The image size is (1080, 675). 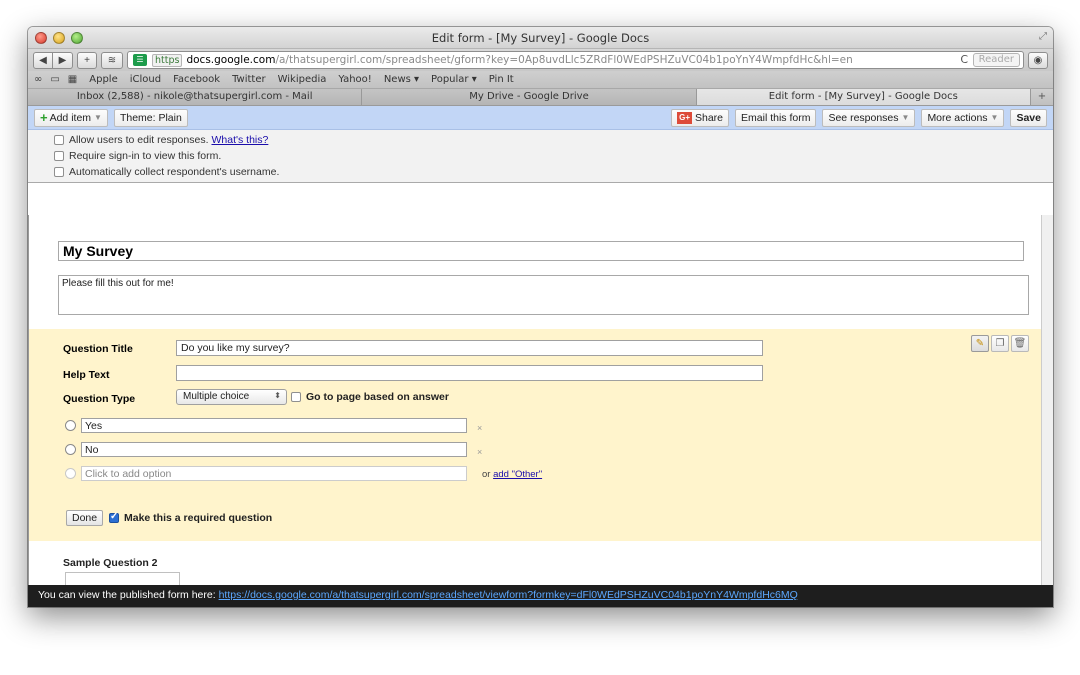 I want to click on bookmarks-book-icon: ▭, so click(x=54, y=79).